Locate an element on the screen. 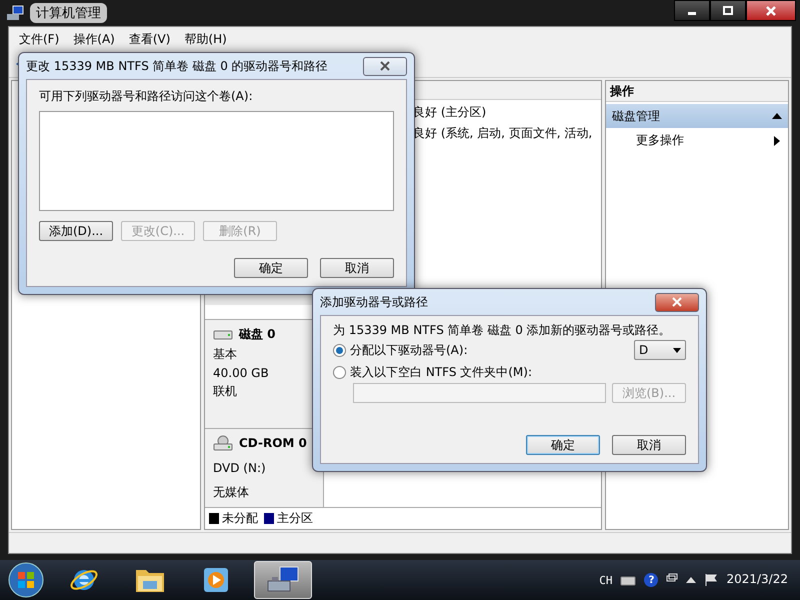 This screenshot has height=600, width=800. dialog-title: 更改 15339 MB NTFS 简单卷 磁盘 0 的驱动器号和路径 is located at coordinates (177, 66).